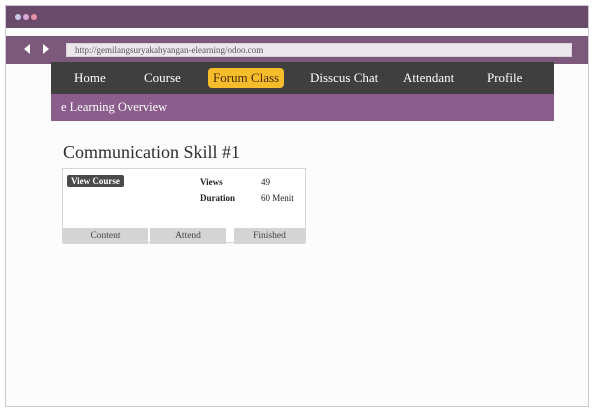  What do you see at coordinates (297, 17) in the screenshot?
I see `title-bar` at bounding box center [297, 17].